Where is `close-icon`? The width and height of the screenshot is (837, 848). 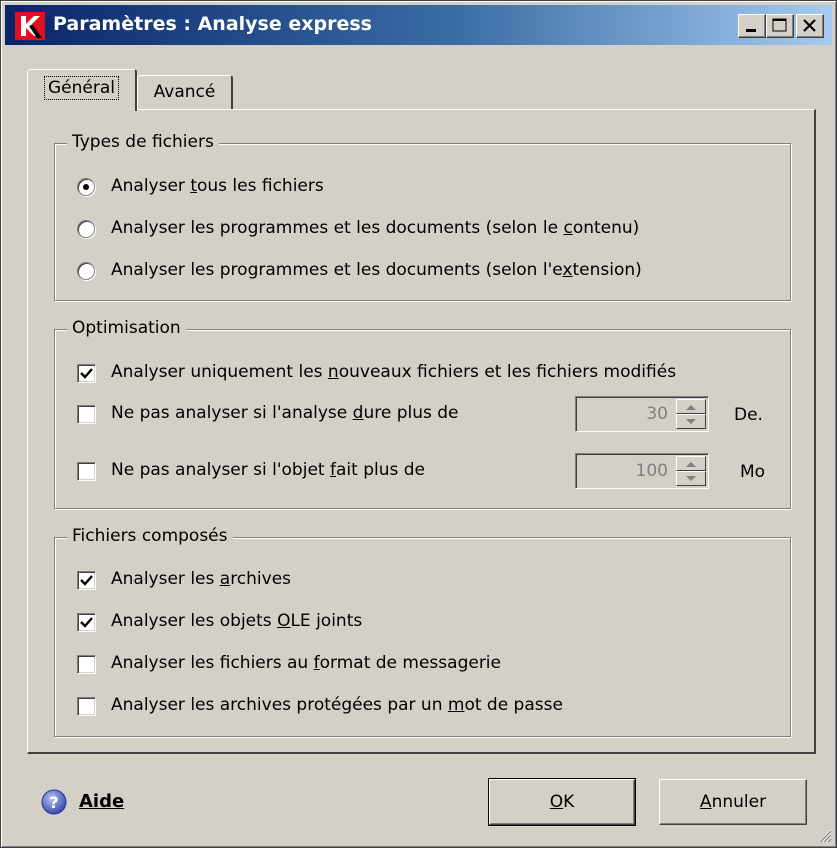 close-icon is located at coordinates (809, 25).